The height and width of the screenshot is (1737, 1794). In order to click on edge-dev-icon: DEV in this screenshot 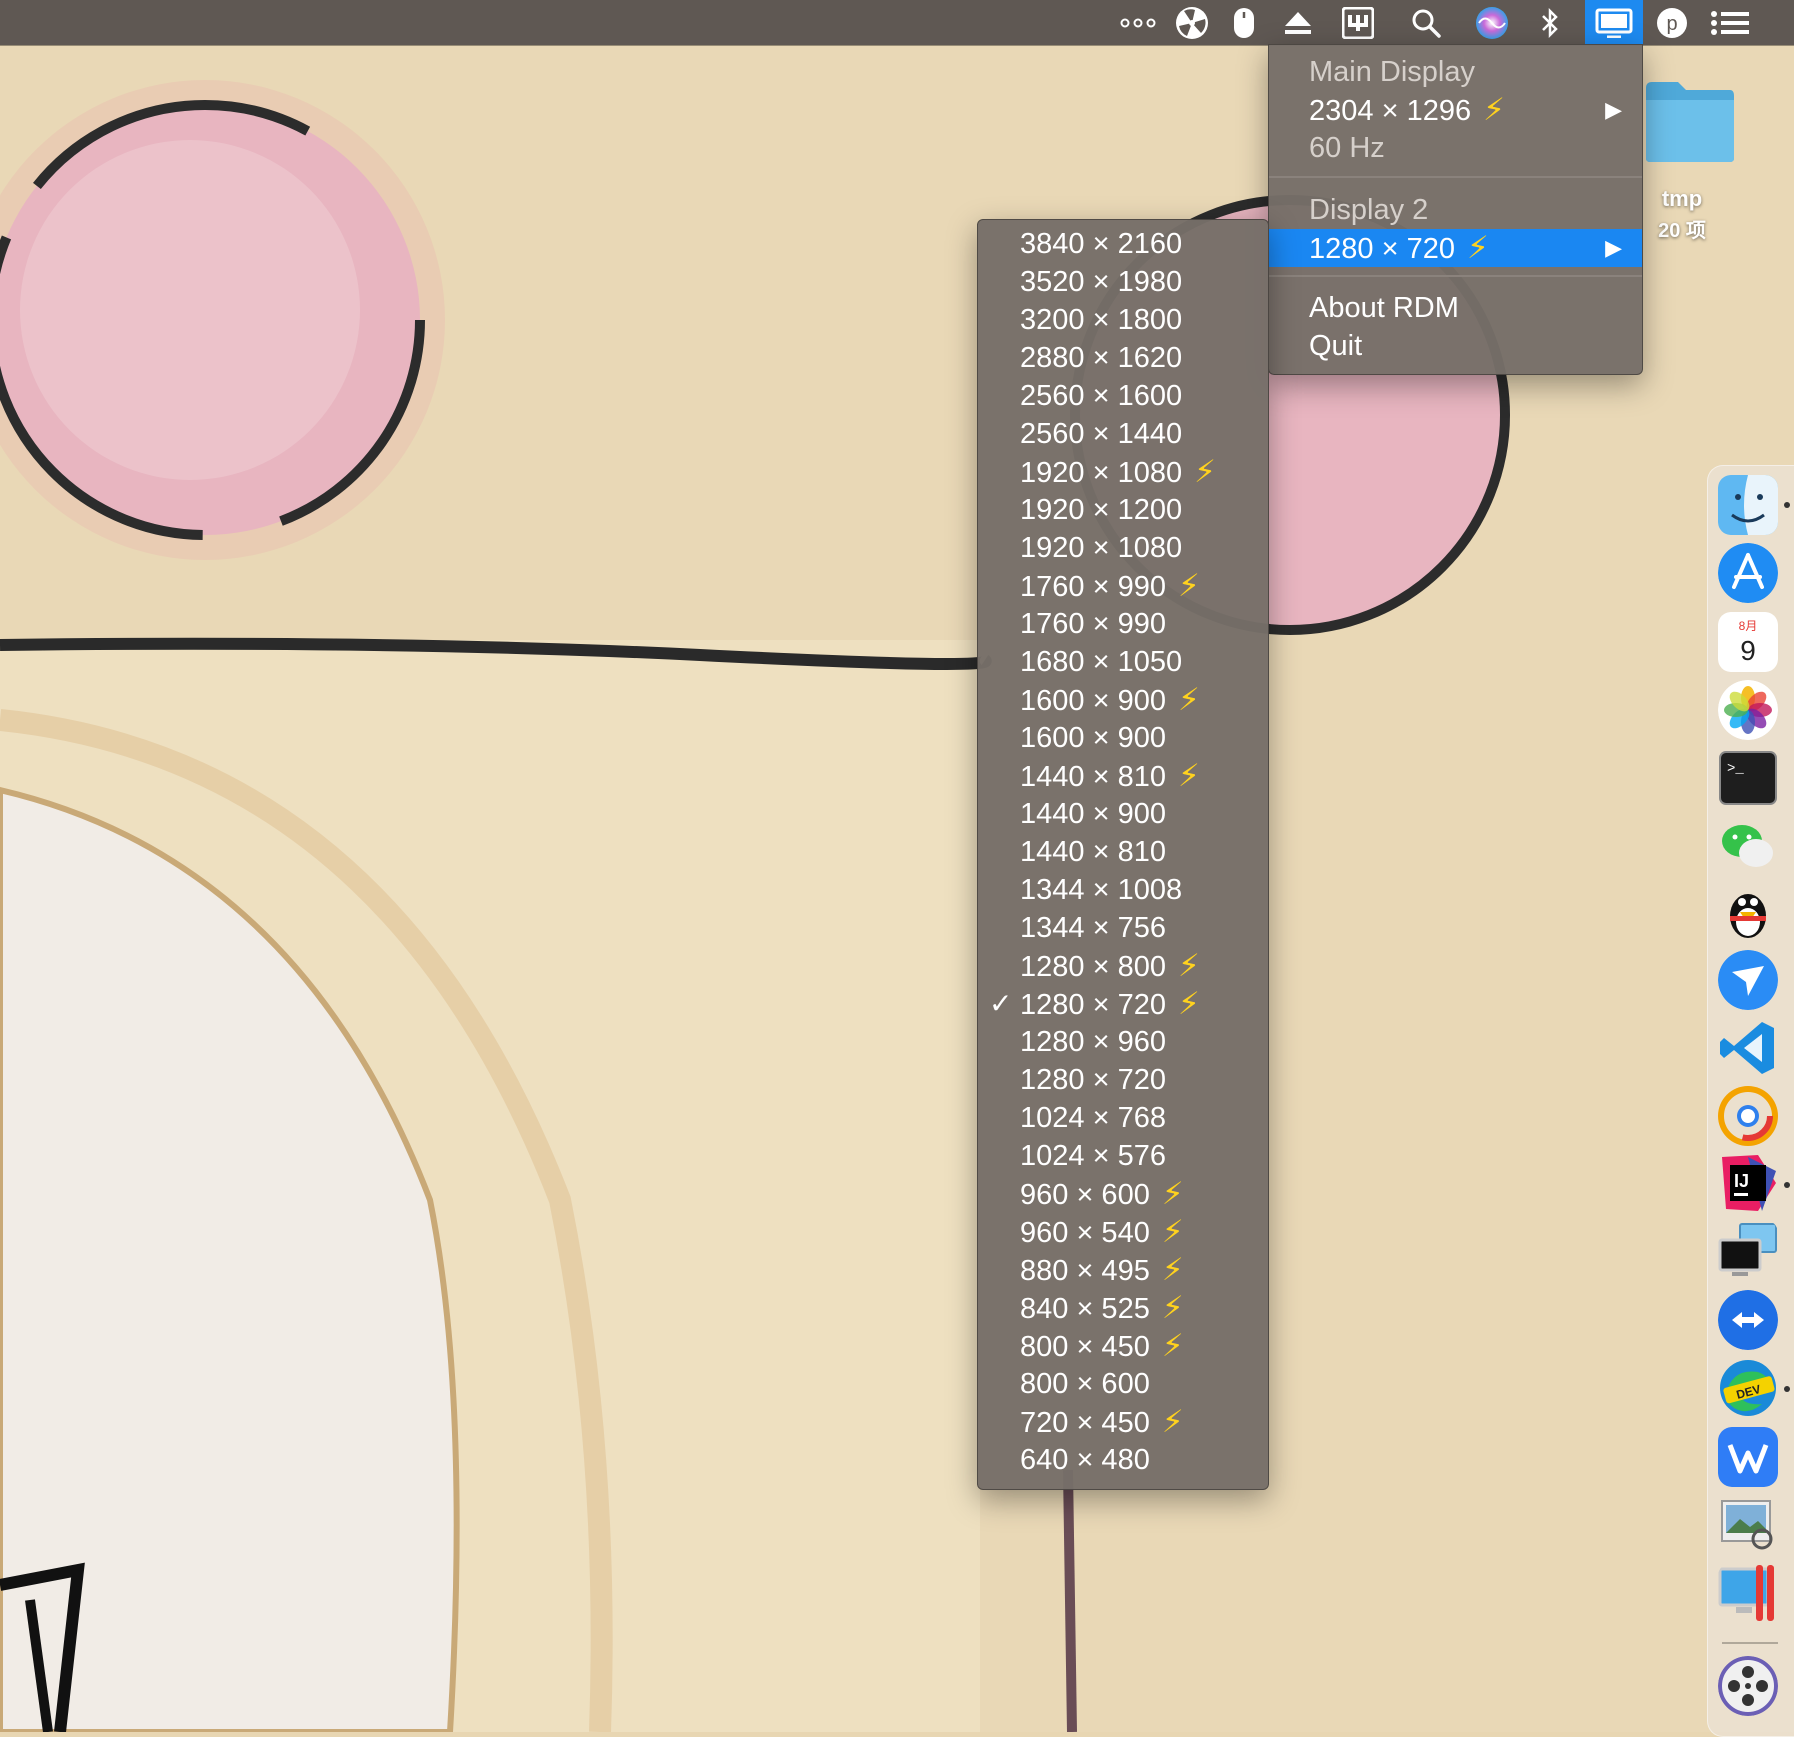, I will do `click(1748, 1388)`.